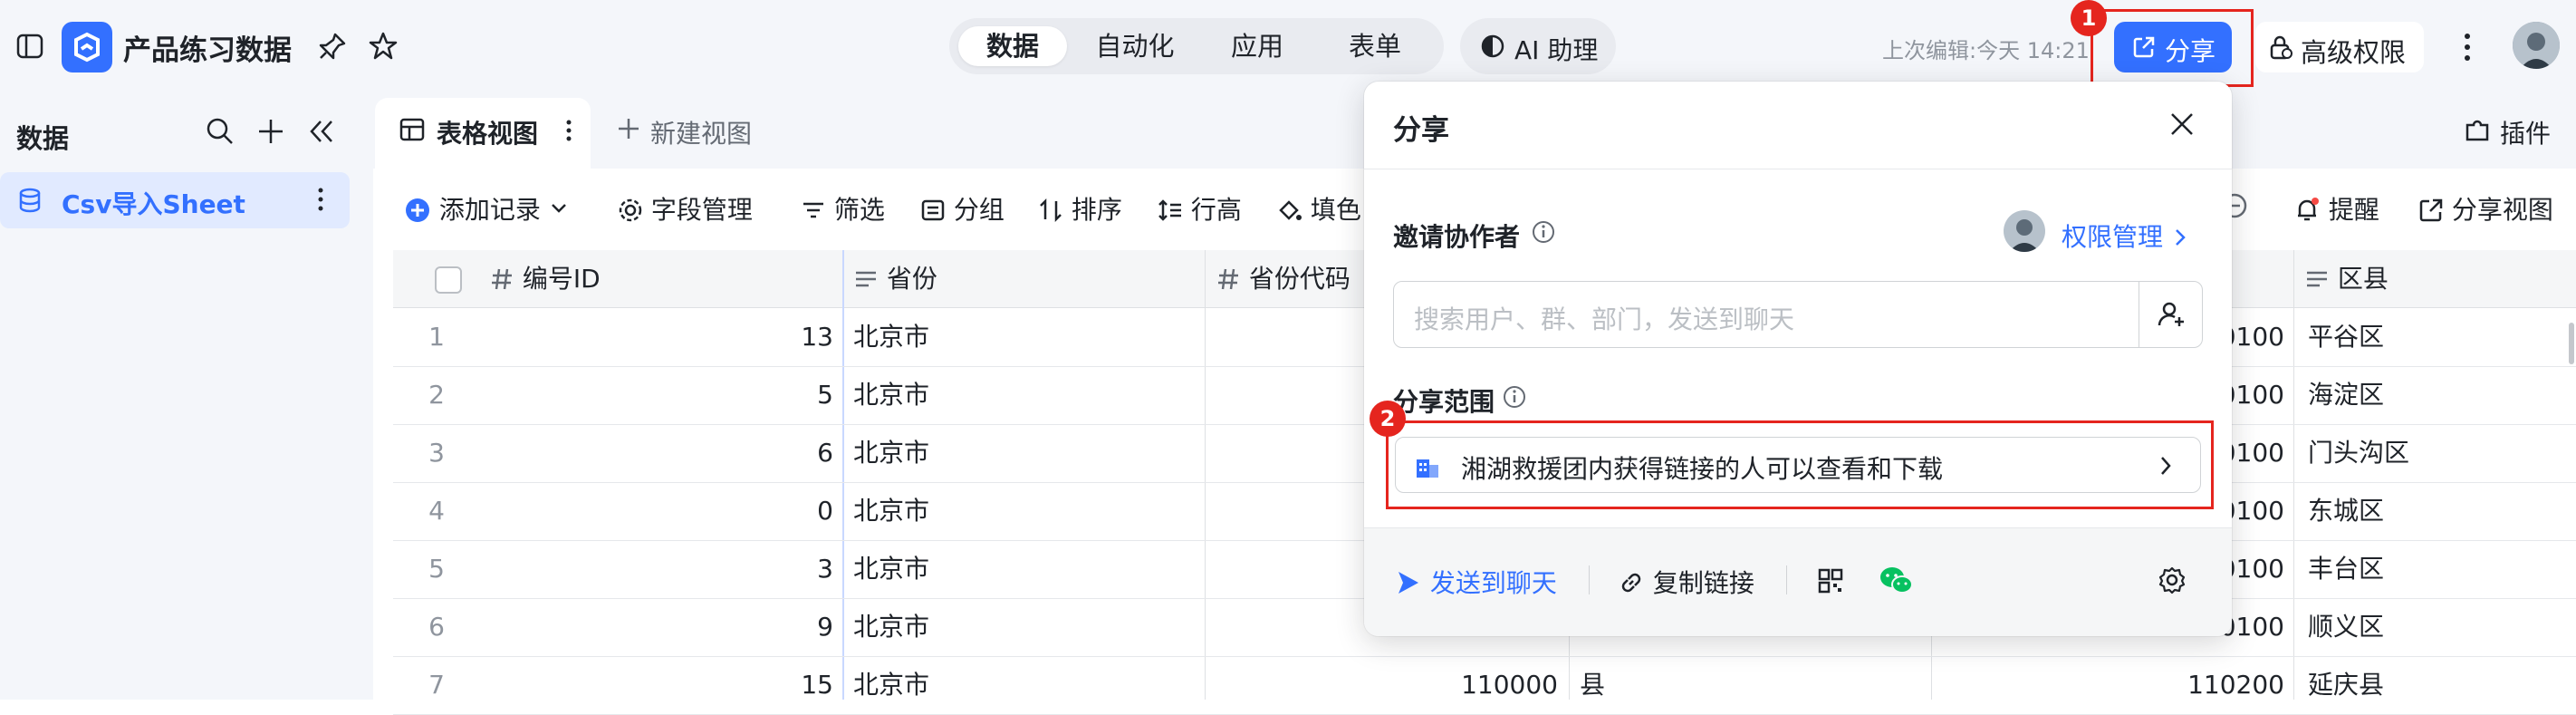 The image size is (2576, 715). I want to click on tab-grid-view: 表格视图, so click(483, 133).